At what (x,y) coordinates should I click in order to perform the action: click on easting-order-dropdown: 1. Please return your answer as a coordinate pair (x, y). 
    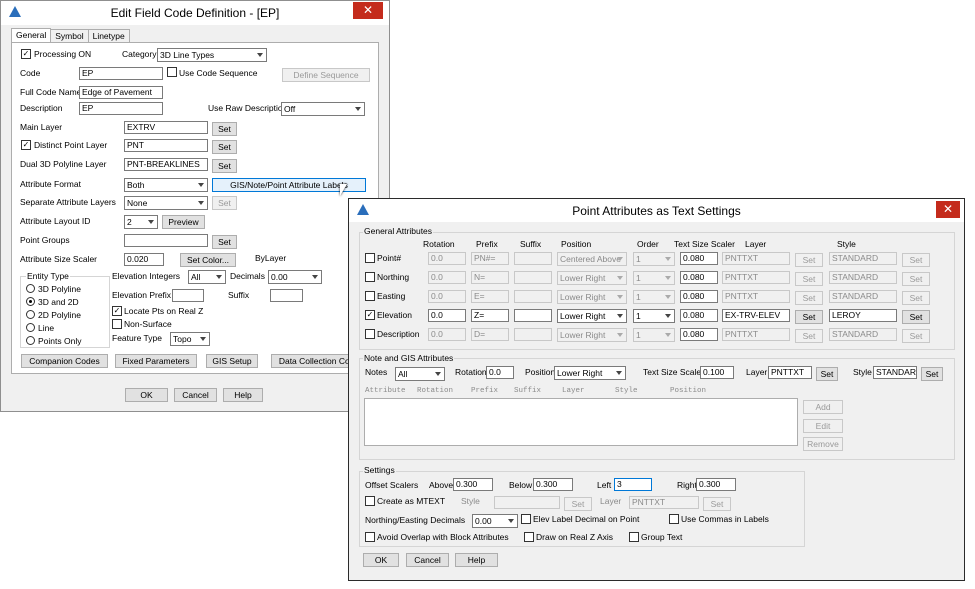
    Looking at the image, I should click on (654, 297).